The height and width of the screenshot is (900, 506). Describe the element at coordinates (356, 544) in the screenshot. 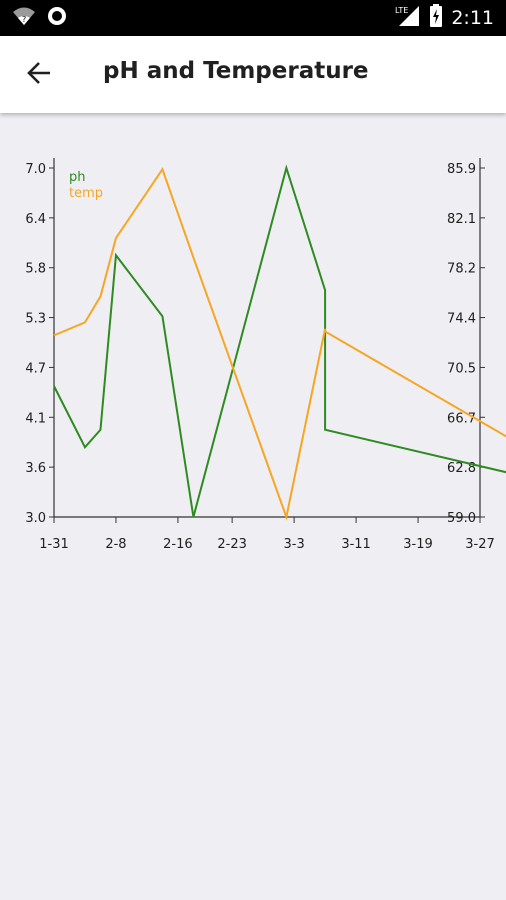

I see `x-tick-label: 3-11` at that location.